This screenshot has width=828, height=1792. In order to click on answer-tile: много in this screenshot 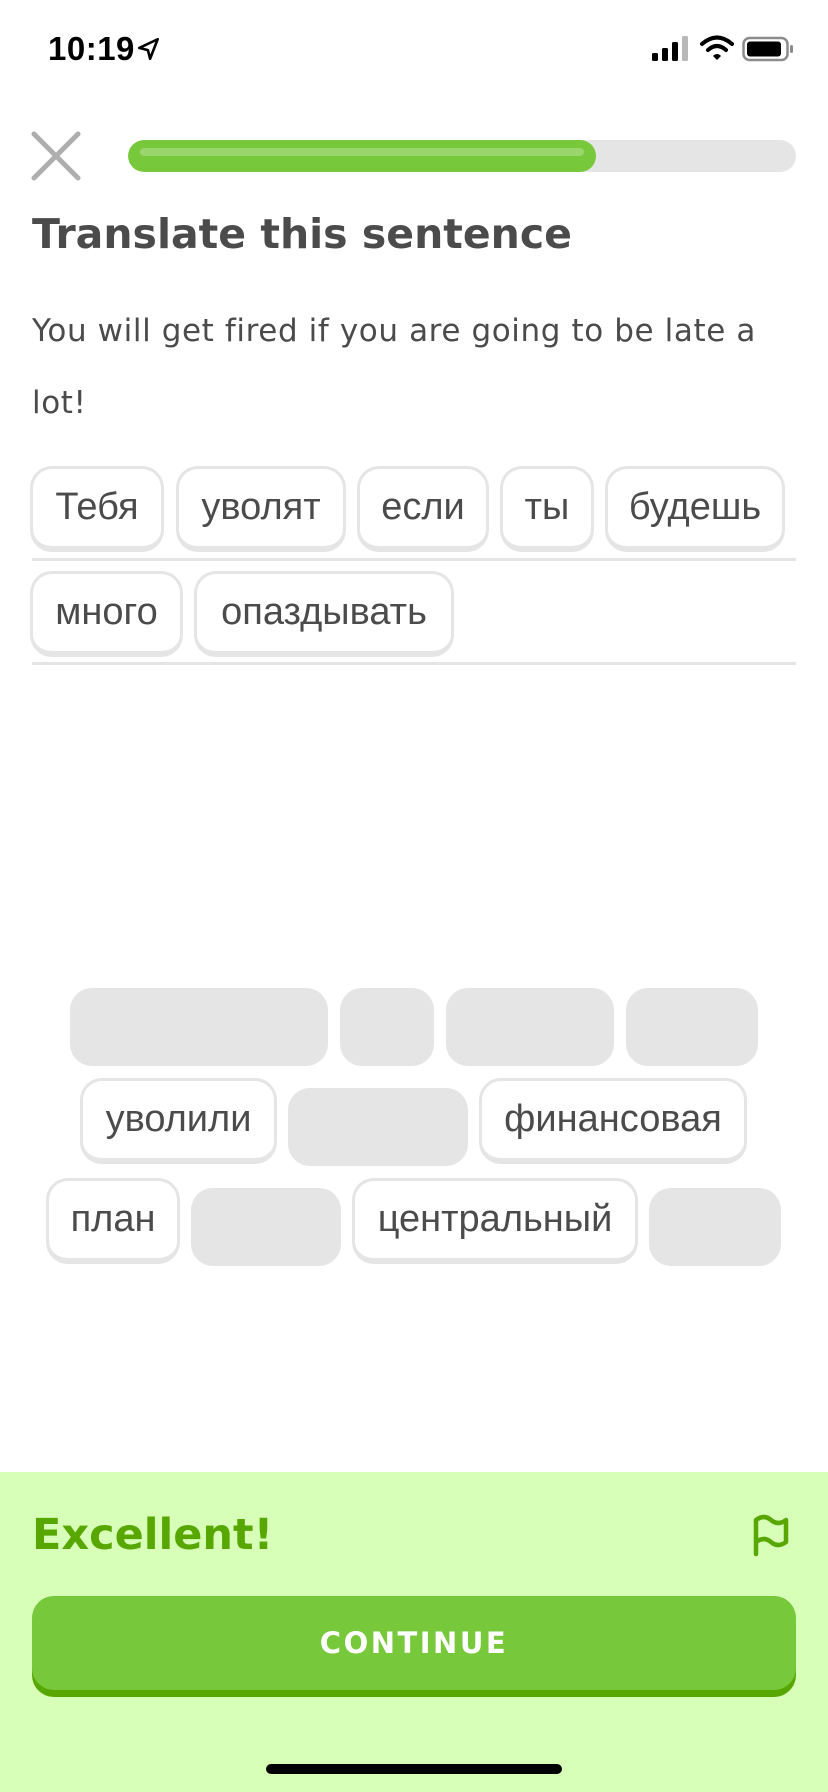, I will do `click(106, 614)`.